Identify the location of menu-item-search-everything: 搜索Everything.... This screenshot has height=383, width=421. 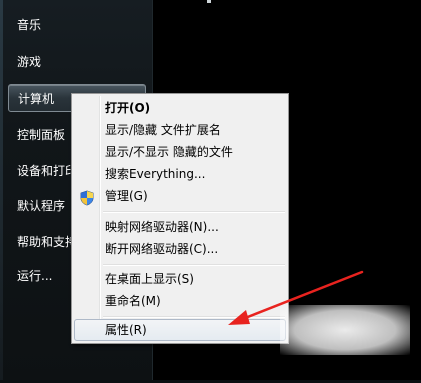
(180, 174).